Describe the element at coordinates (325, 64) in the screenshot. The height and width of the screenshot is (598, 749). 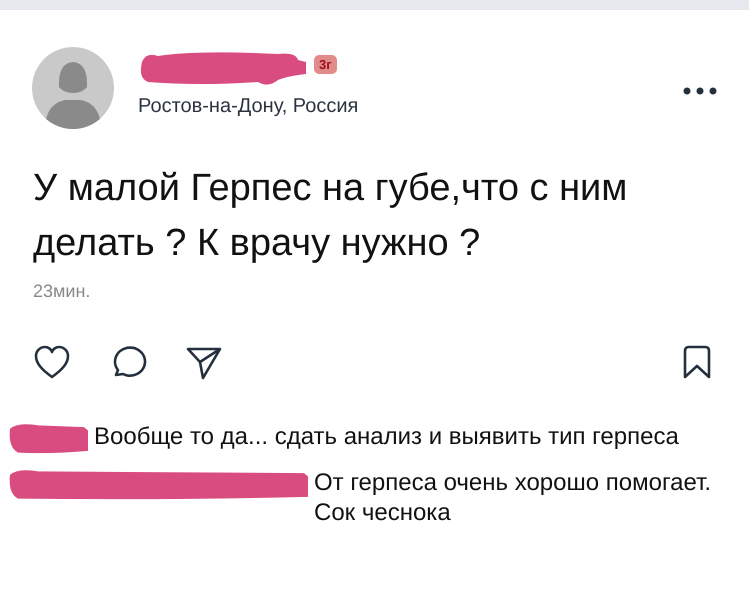
I see `badge: 3г` at that location.